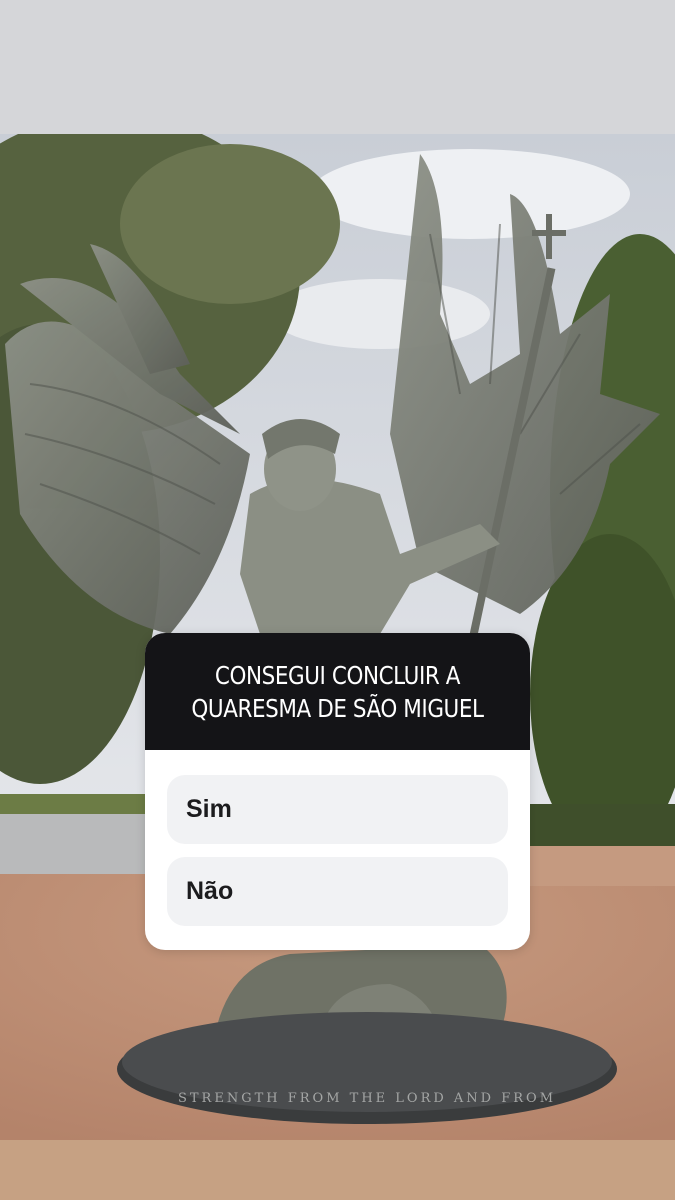 The height and width of the screenshot is (1200, 675). Describe the element at coordinates (337, 1170) in the screenshot. I see `bottom-band` at that location.